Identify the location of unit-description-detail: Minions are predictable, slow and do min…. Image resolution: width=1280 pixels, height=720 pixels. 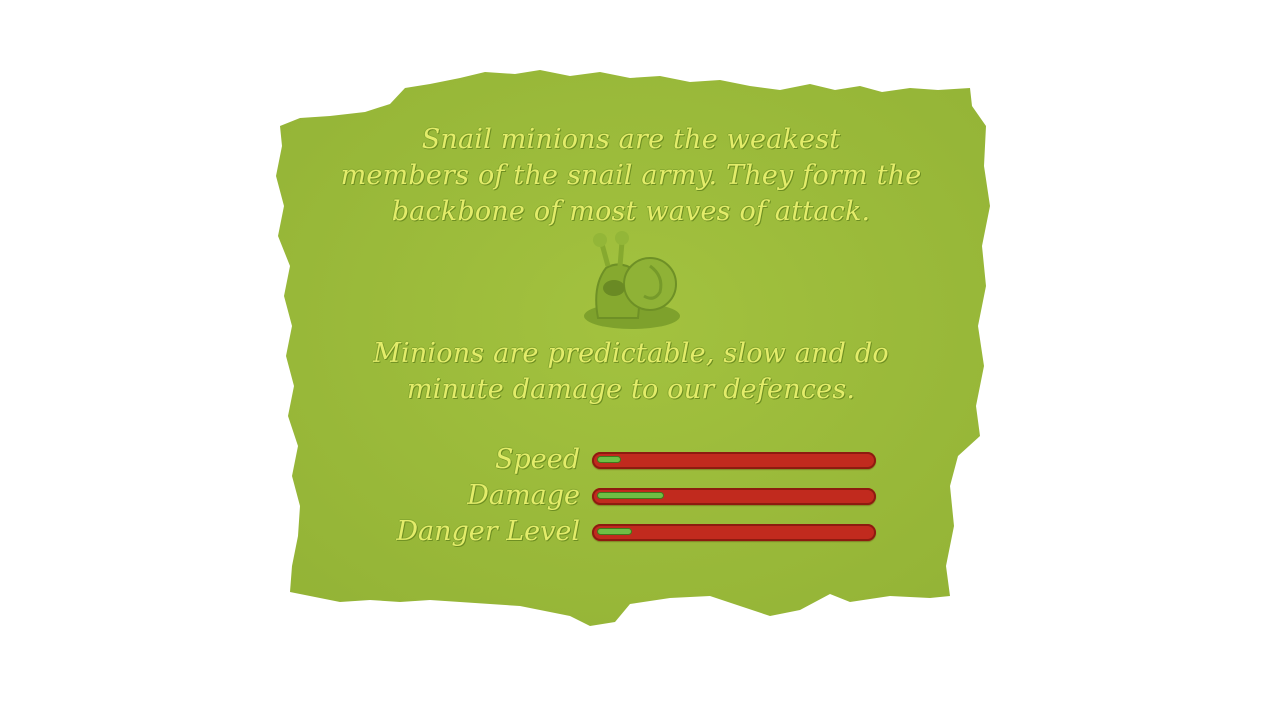
(631, 372).